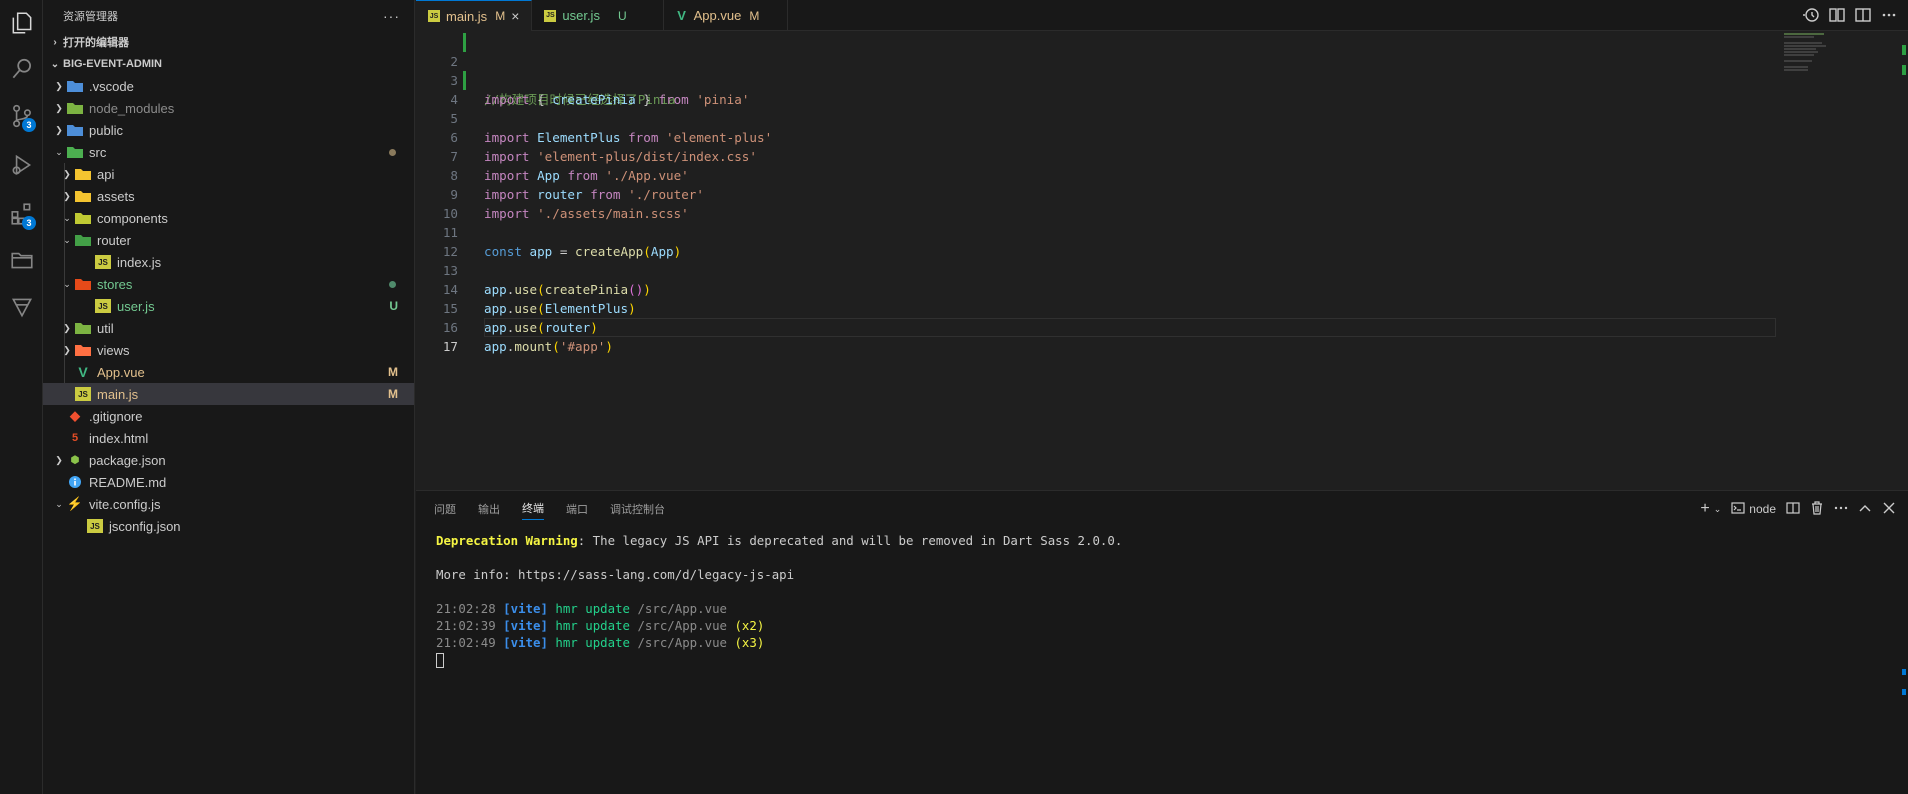 This screenshot has height=794, width=1908. What do you see at coordinates (228, 372) in the screenshot?
I see `tree-file-app-vue: V App.vue M` at bounding box center [228, 372].